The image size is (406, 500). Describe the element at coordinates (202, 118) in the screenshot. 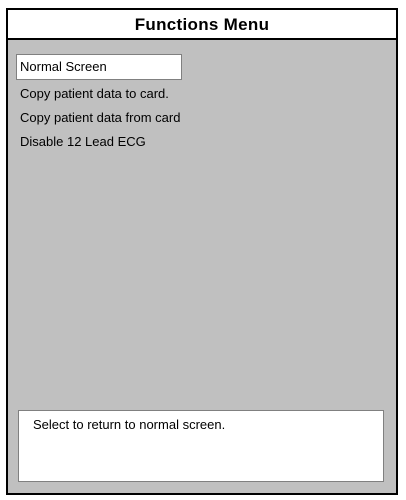

I see `menu-item-copy-from-card: Copy patient data from card` at that location.